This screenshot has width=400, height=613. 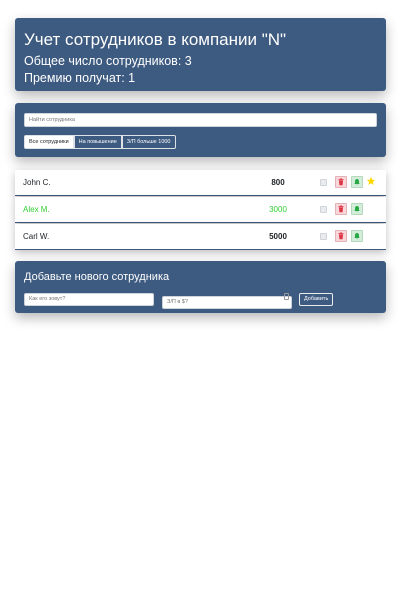 I want to click on salary-input-wrapper, so click(x=227, y=299).